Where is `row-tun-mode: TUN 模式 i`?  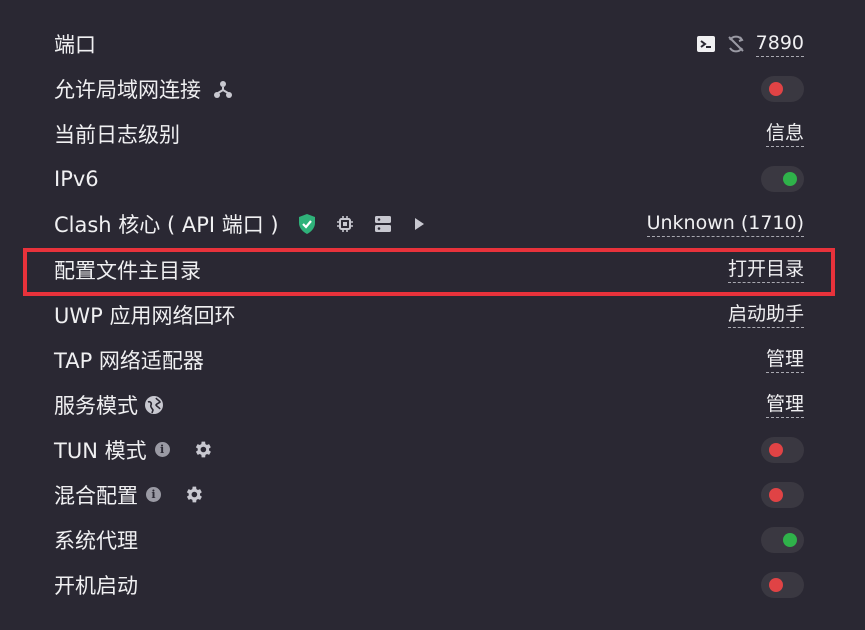 row-tun-mode: TUN 模式 i is located at coordinates (429, 449).